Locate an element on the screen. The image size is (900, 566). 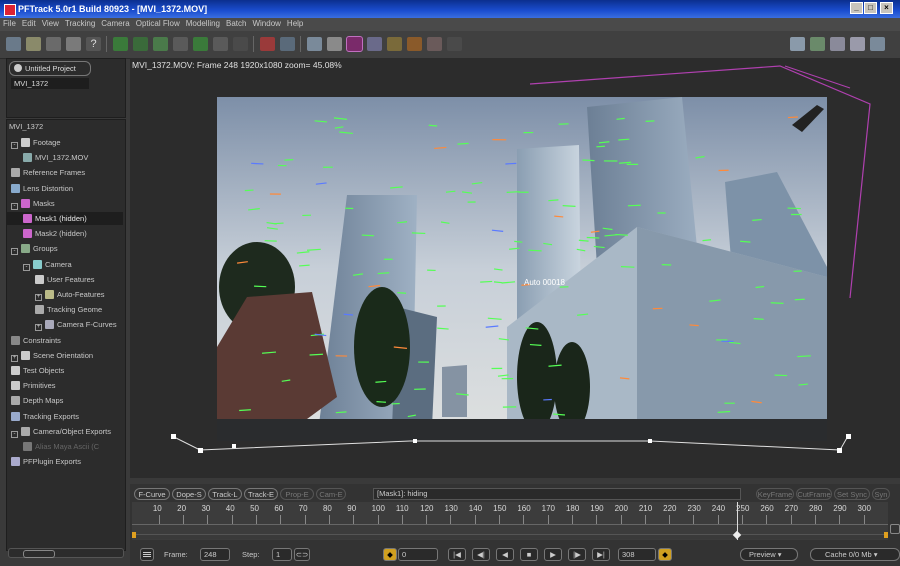
clip-item: MVI_1372 is located at coordinates (50, 83).